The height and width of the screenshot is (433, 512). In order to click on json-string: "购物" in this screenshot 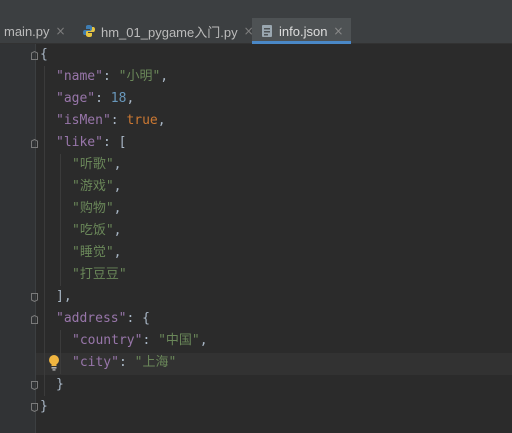, I will do `click(93, 208)`.